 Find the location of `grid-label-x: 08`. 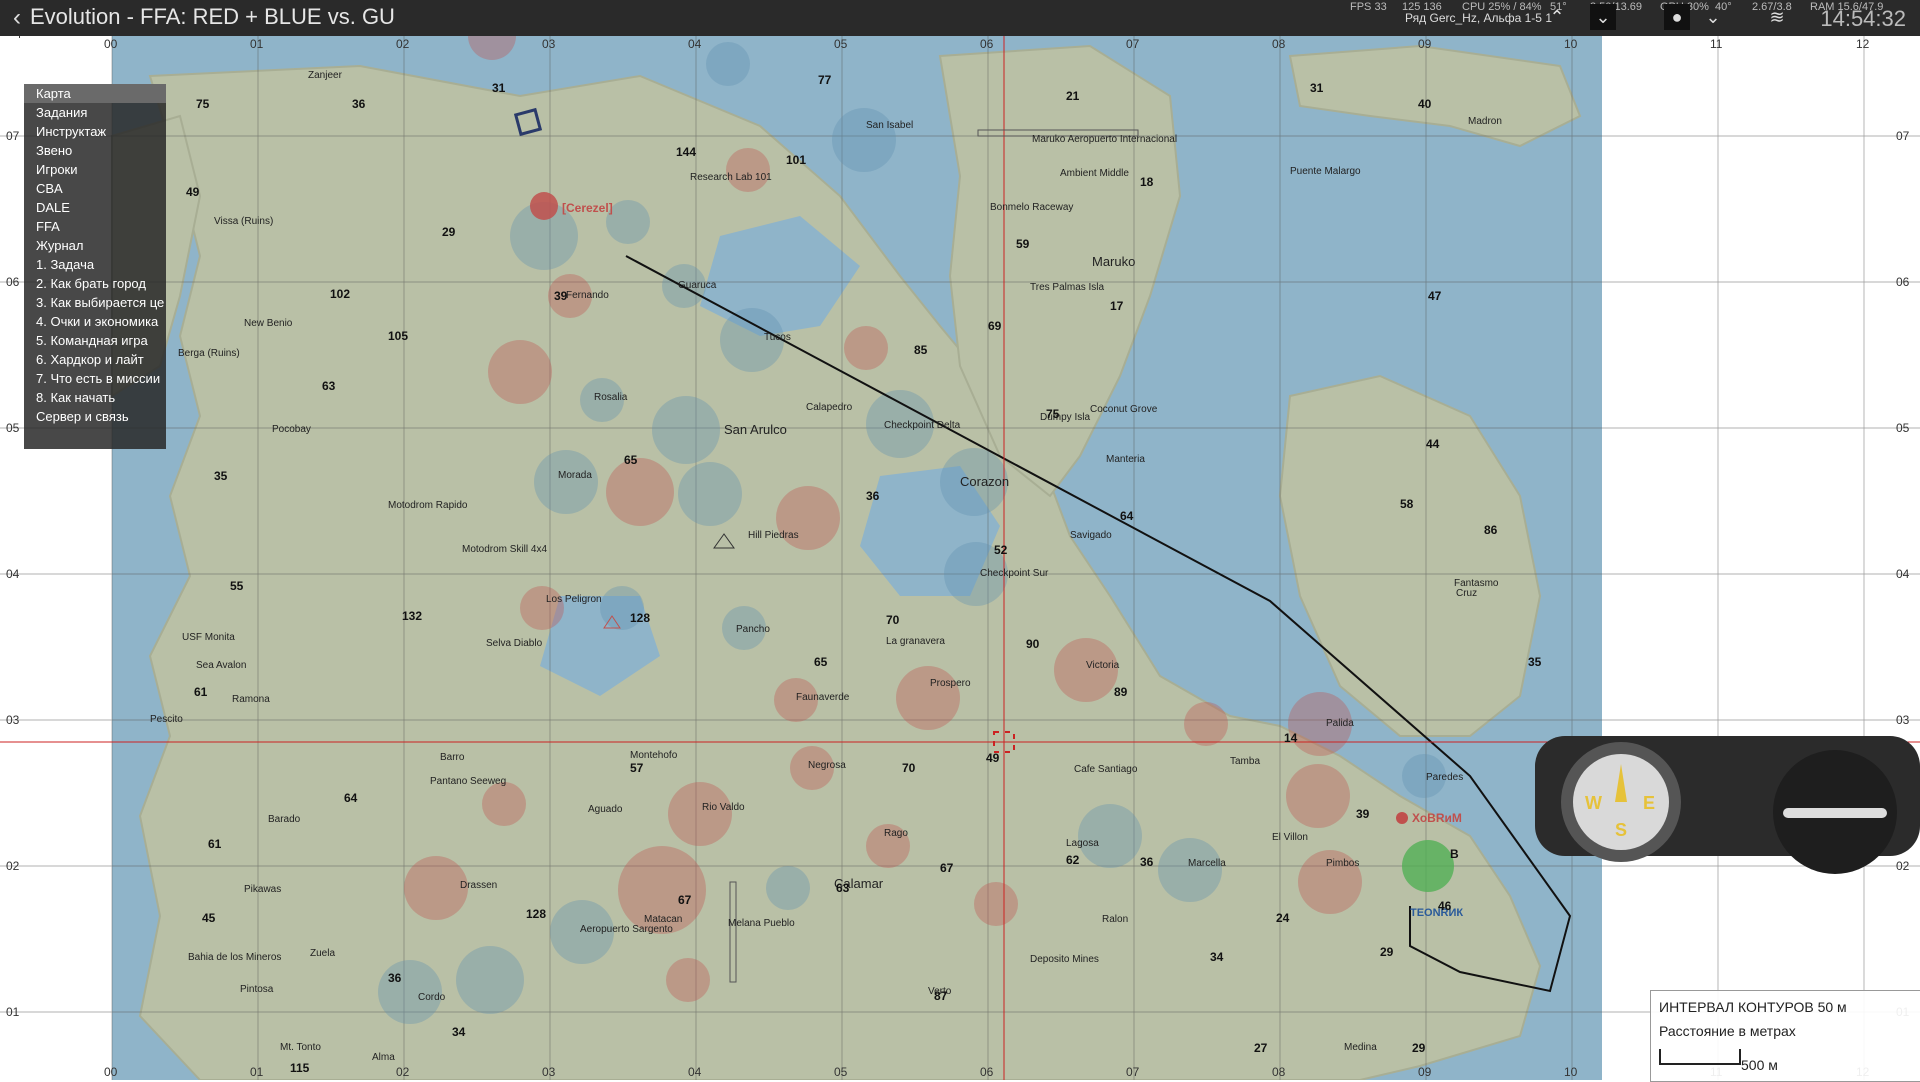

grid-label-x: 08 is located at coordinates (1279, 1072).